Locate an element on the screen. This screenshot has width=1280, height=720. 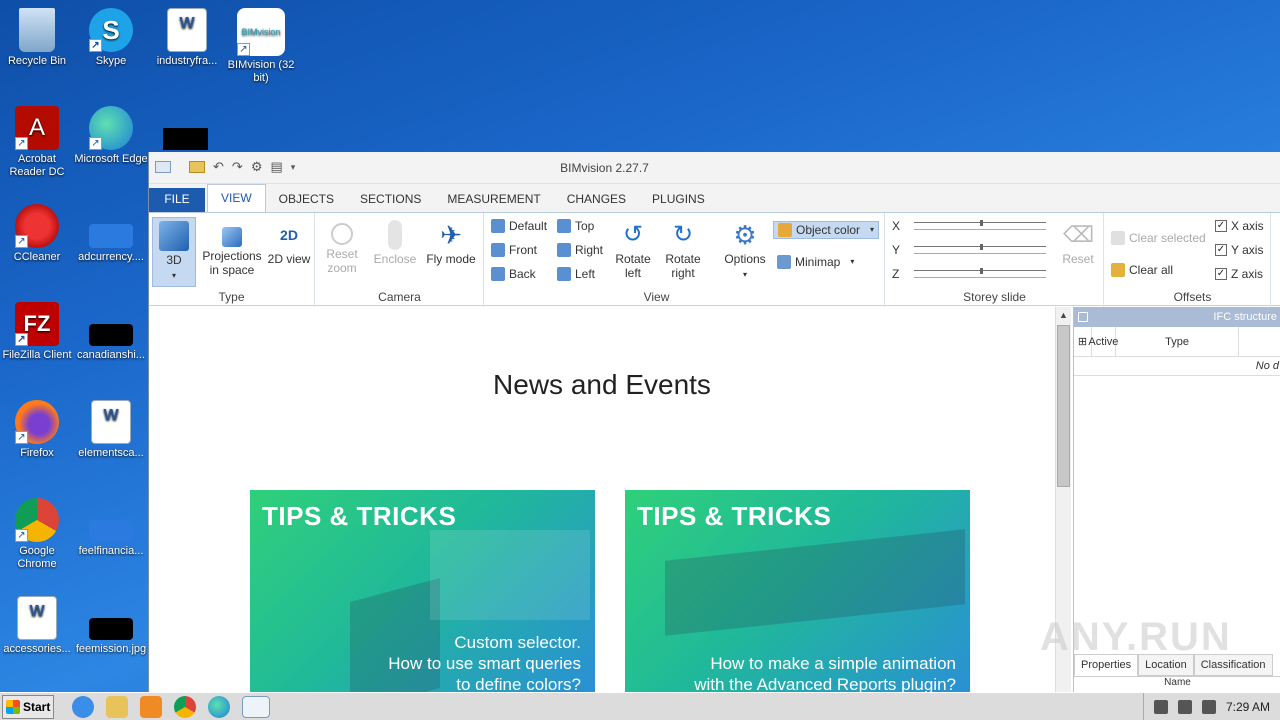
tab-sections: SECTIONS is located at coordinates (390, 200).